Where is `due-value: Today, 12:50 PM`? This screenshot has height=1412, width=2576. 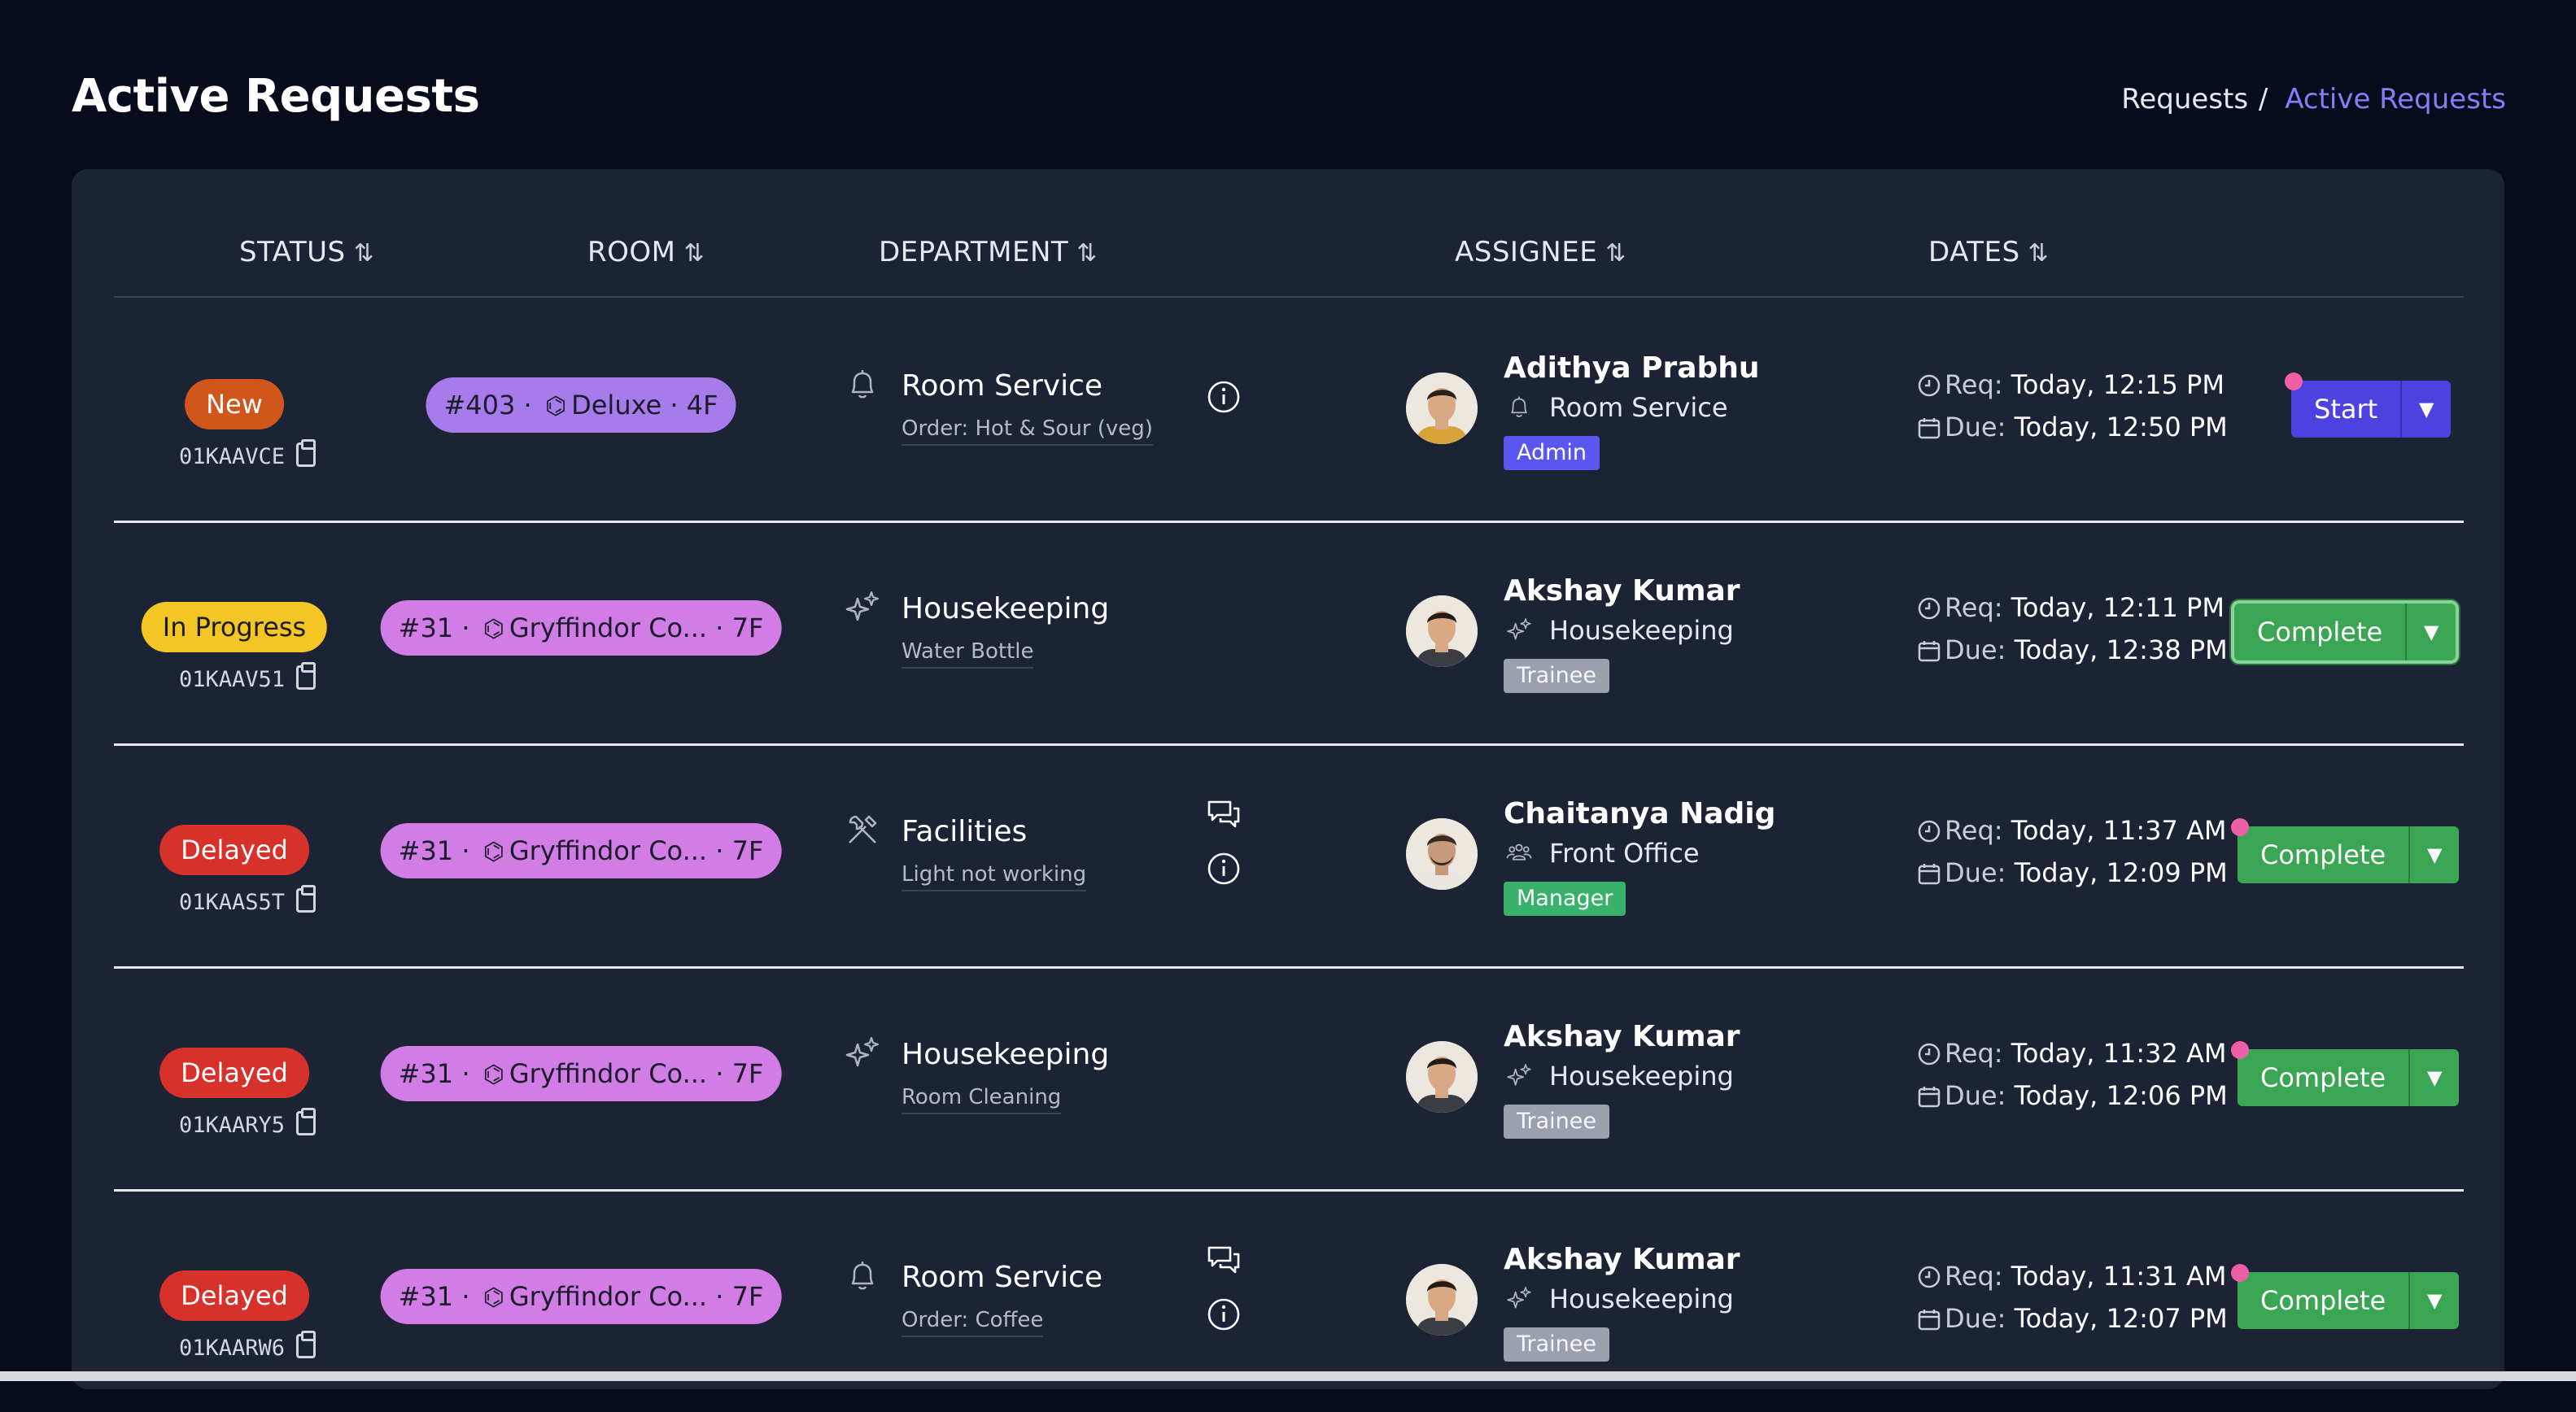 due-value: Today, 12:50 PM is located at coordinates (2121, 427).